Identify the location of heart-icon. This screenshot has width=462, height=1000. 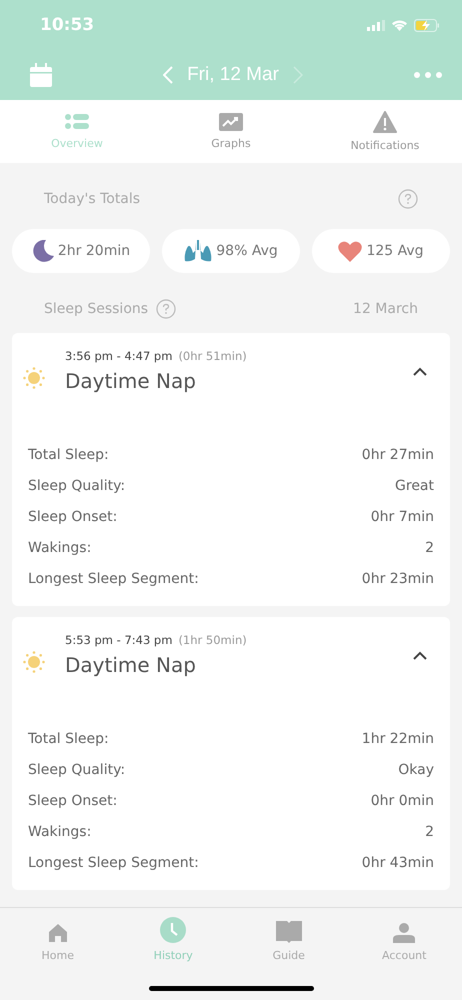
(350, 251).